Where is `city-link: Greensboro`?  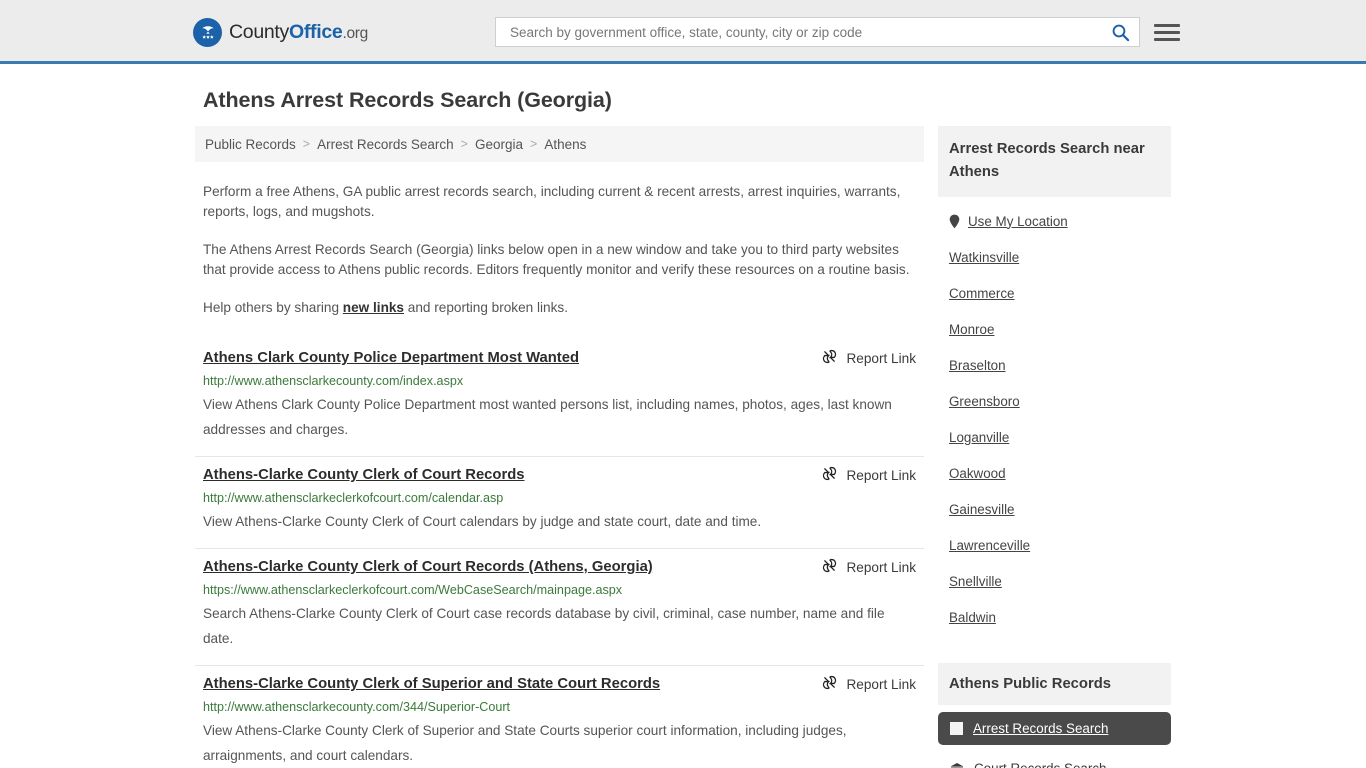 city-link: Greensboro is located at coordinates (984, 401).